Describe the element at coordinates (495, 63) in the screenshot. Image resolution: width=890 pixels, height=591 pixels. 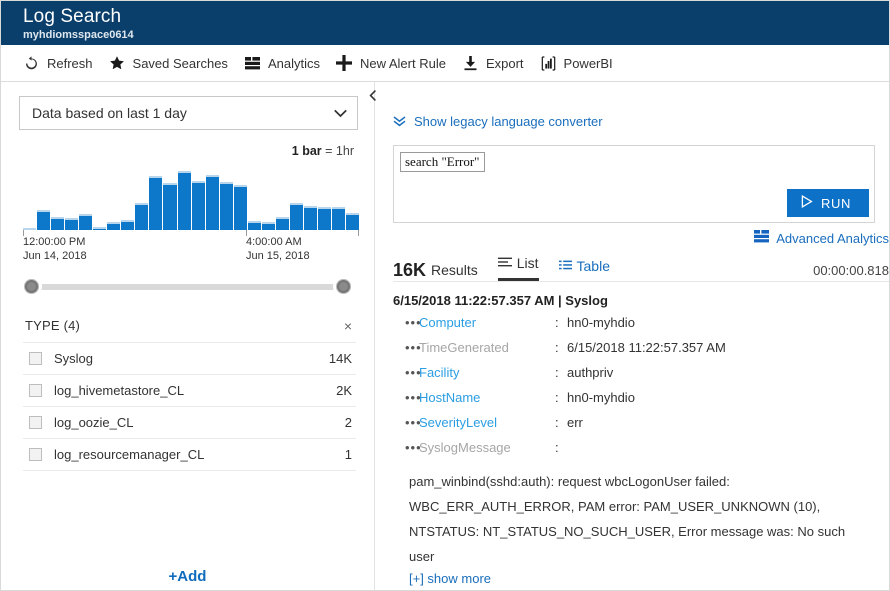
I see `export-button: Export` at that location.